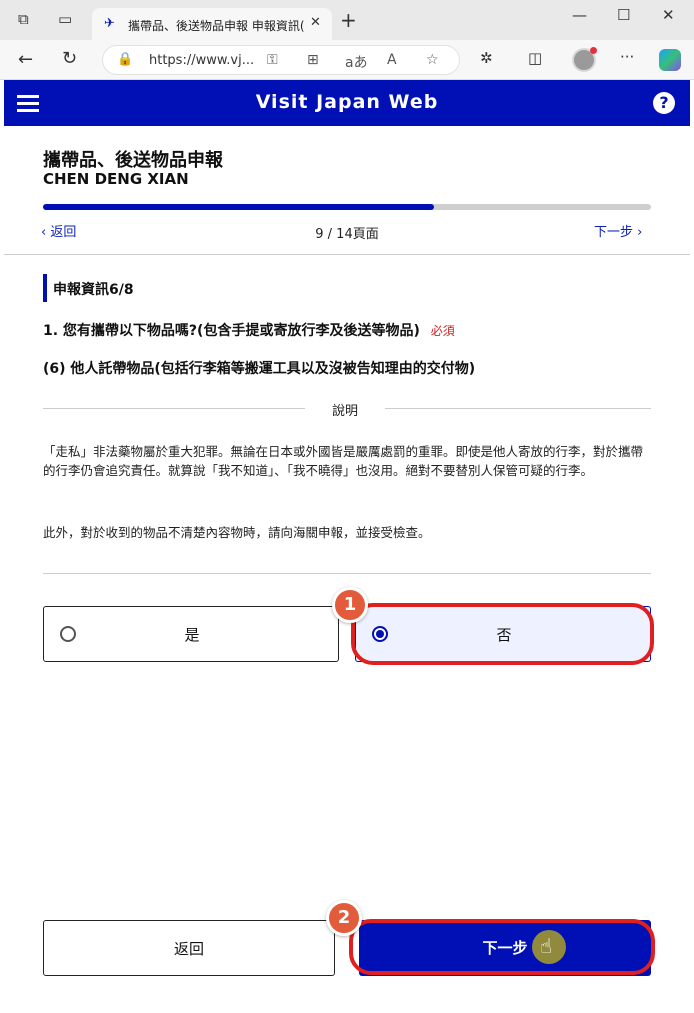 The image size is (694, 1013). What do you see at coordinates (664, 103) in the screenshot?
I see `help-icon: ?` at bounding box center [664, 103].